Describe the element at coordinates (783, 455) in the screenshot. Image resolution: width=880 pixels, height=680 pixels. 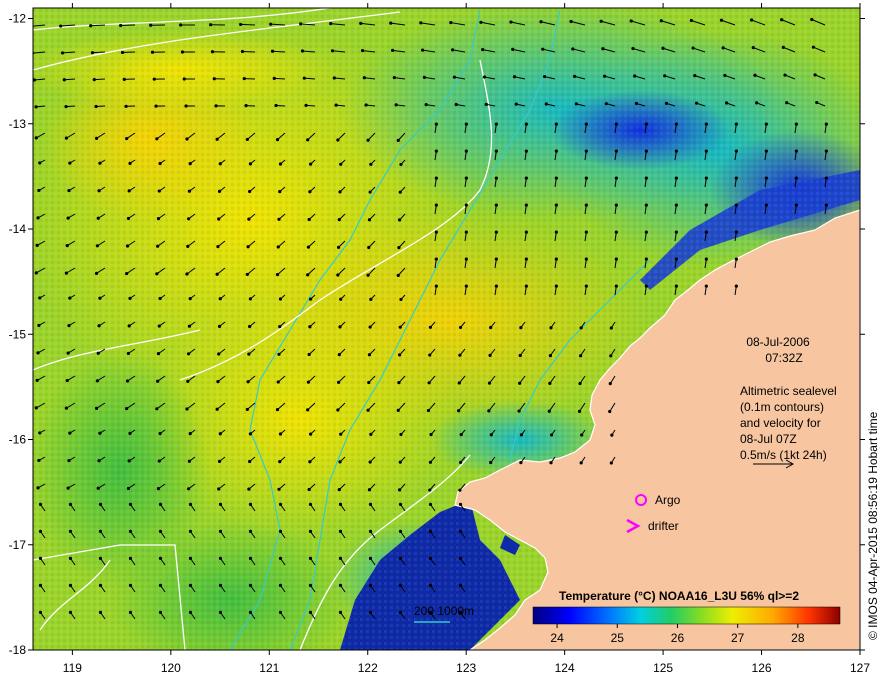
I see `altimetry-line: 0.5m/s (1kt 24h)` at that location.